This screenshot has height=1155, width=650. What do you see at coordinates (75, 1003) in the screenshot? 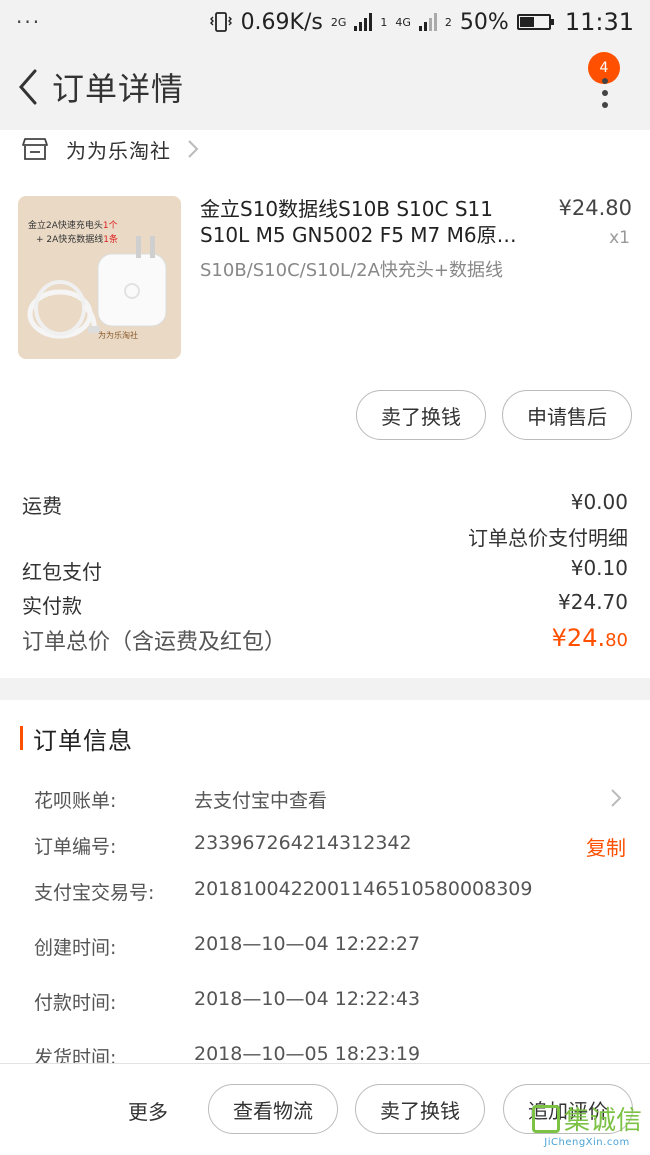
I see `paid-time-label: 付款时间:` at bounding box center [75, 1003].